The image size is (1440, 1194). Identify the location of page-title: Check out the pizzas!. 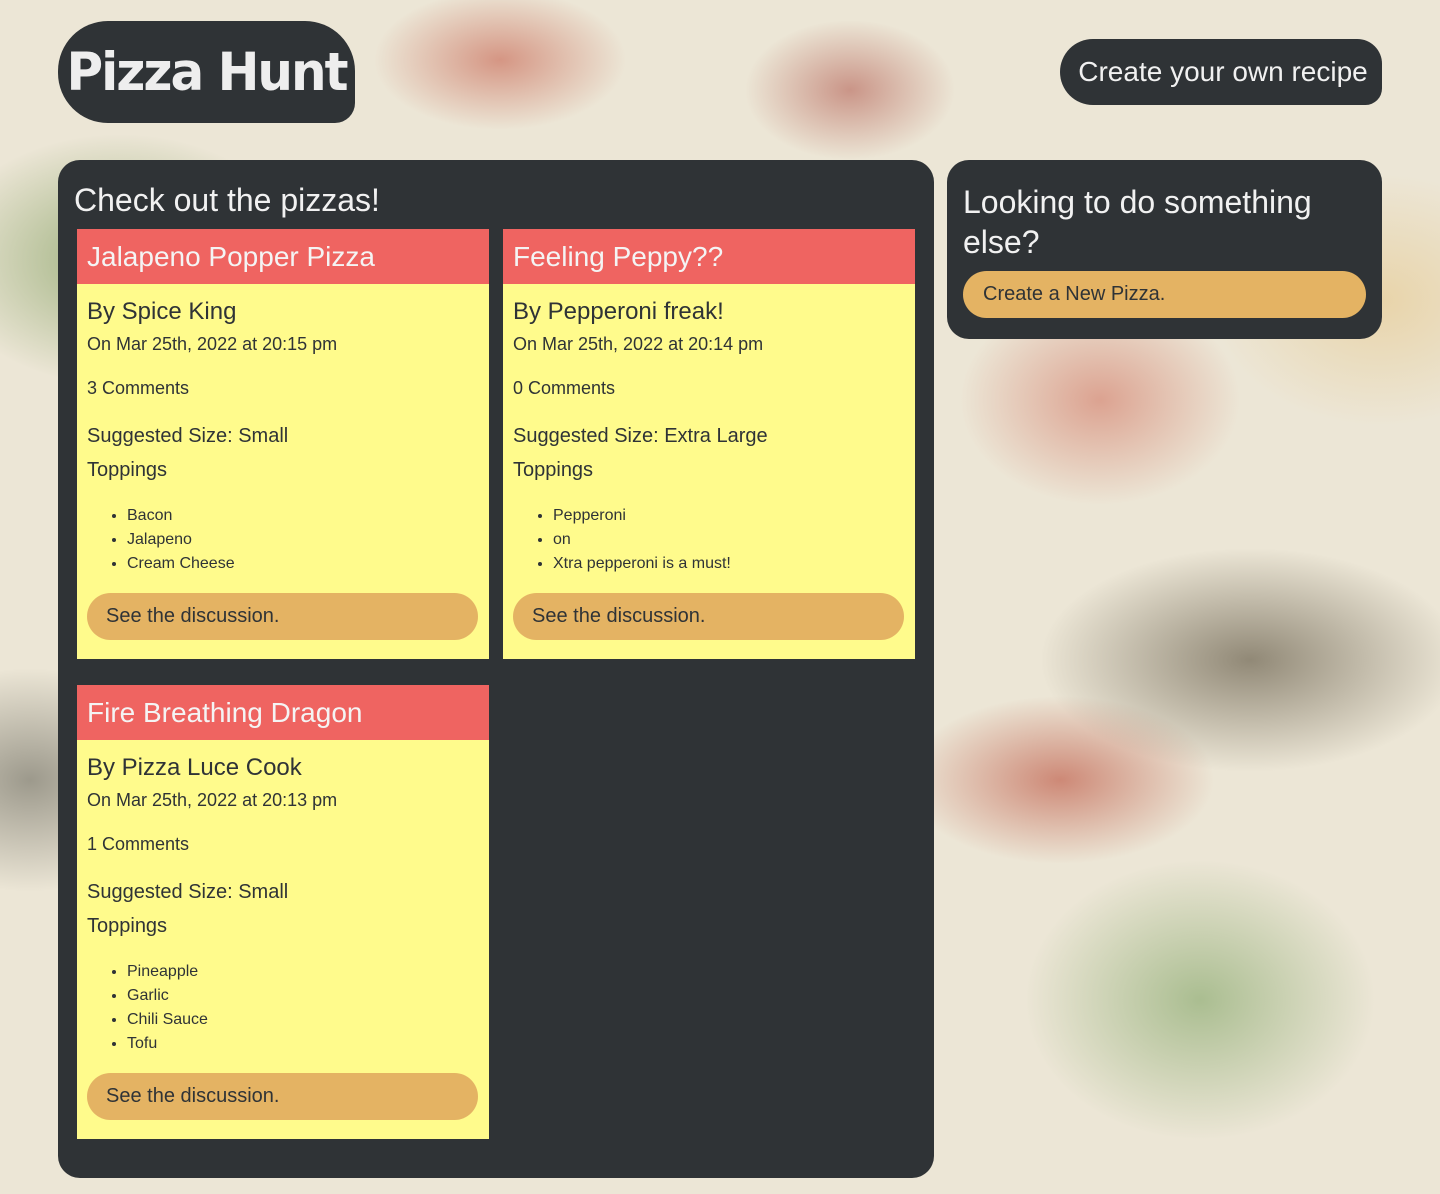
(227, 200).